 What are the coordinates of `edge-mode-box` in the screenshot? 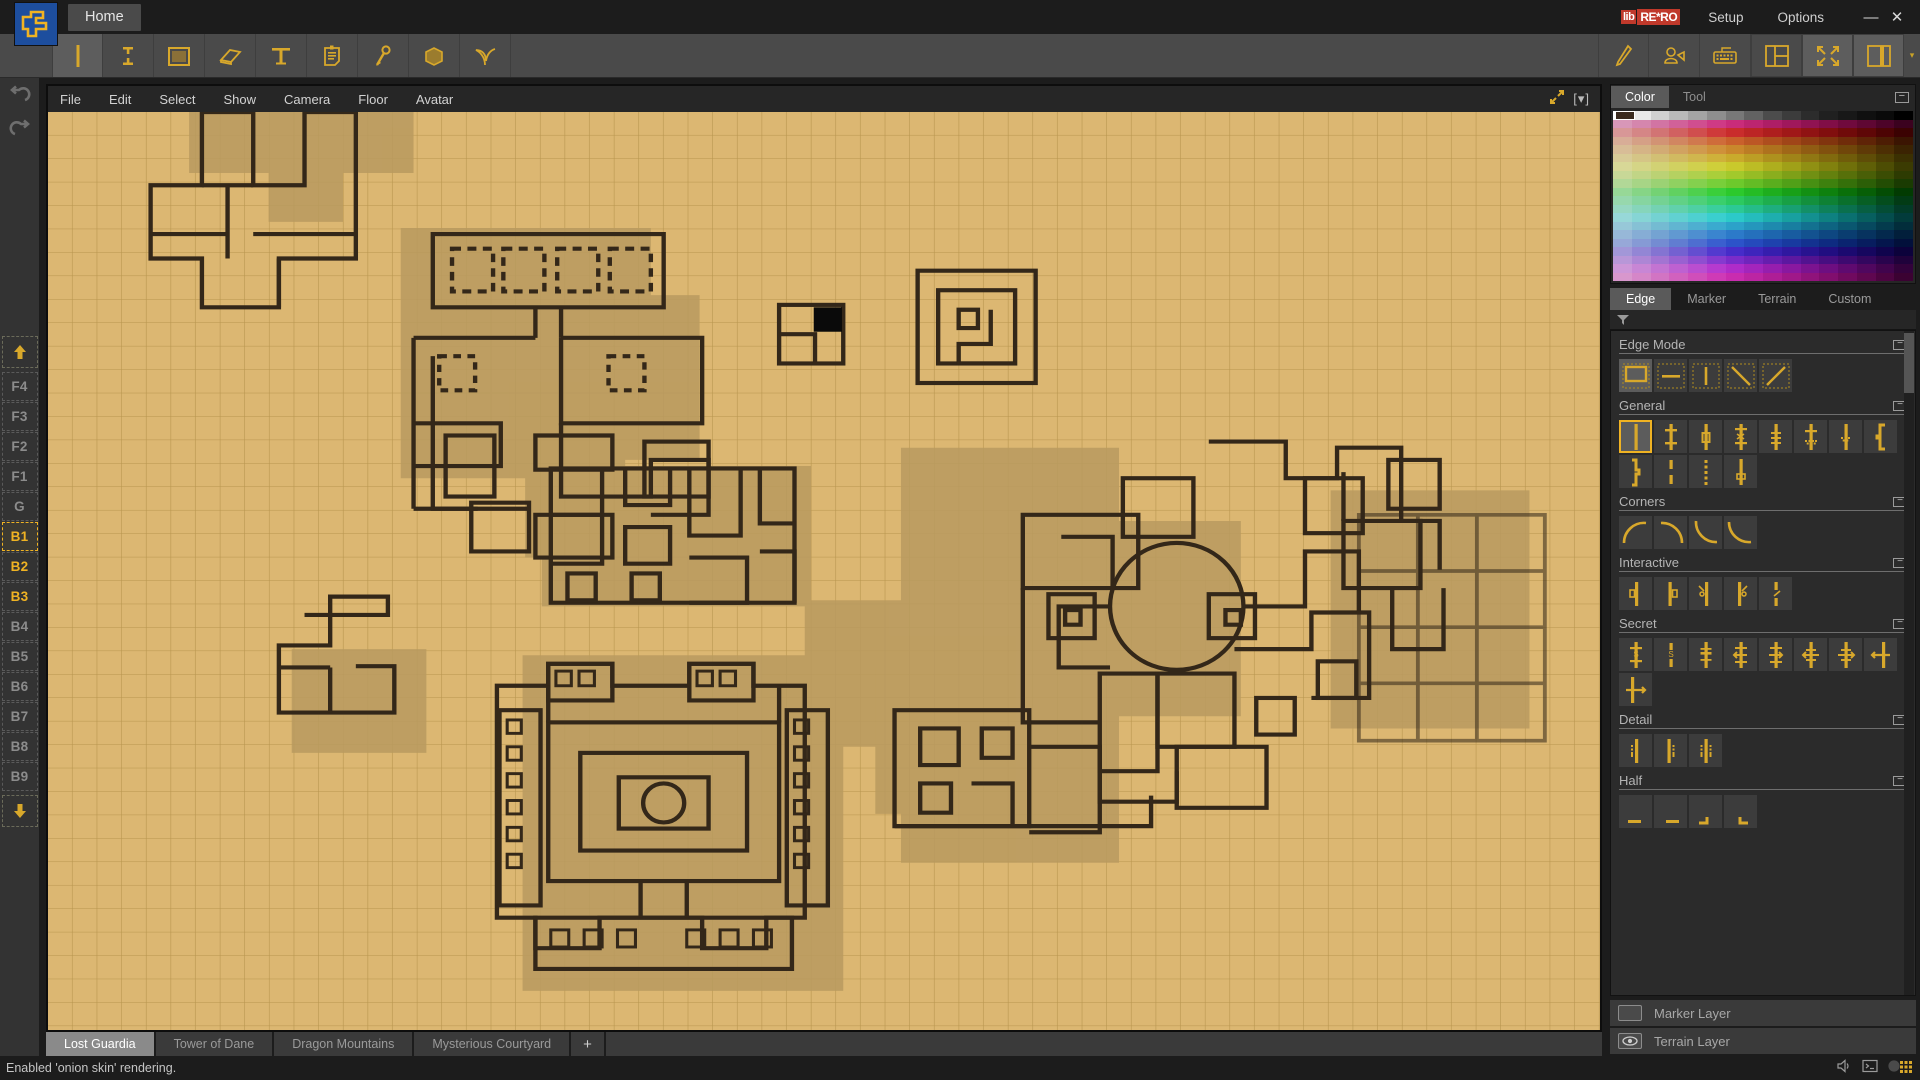 It's located at (1635, 375).